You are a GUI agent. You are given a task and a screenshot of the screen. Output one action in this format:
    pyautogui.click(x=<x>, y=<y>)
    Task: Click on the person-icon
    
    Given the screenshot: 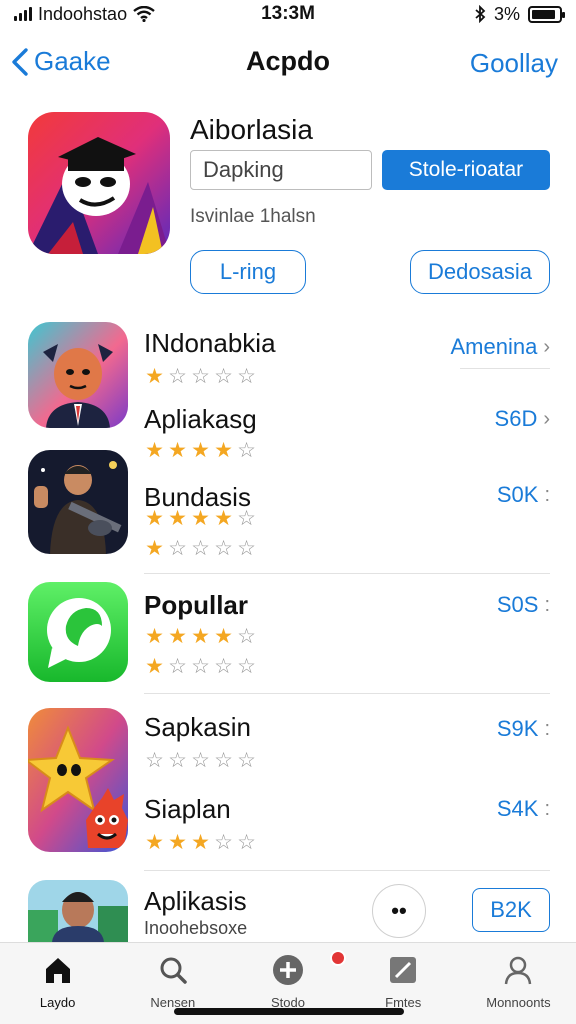 What is the action you would take?
    pyautogui.click(x=518, y=970)
    